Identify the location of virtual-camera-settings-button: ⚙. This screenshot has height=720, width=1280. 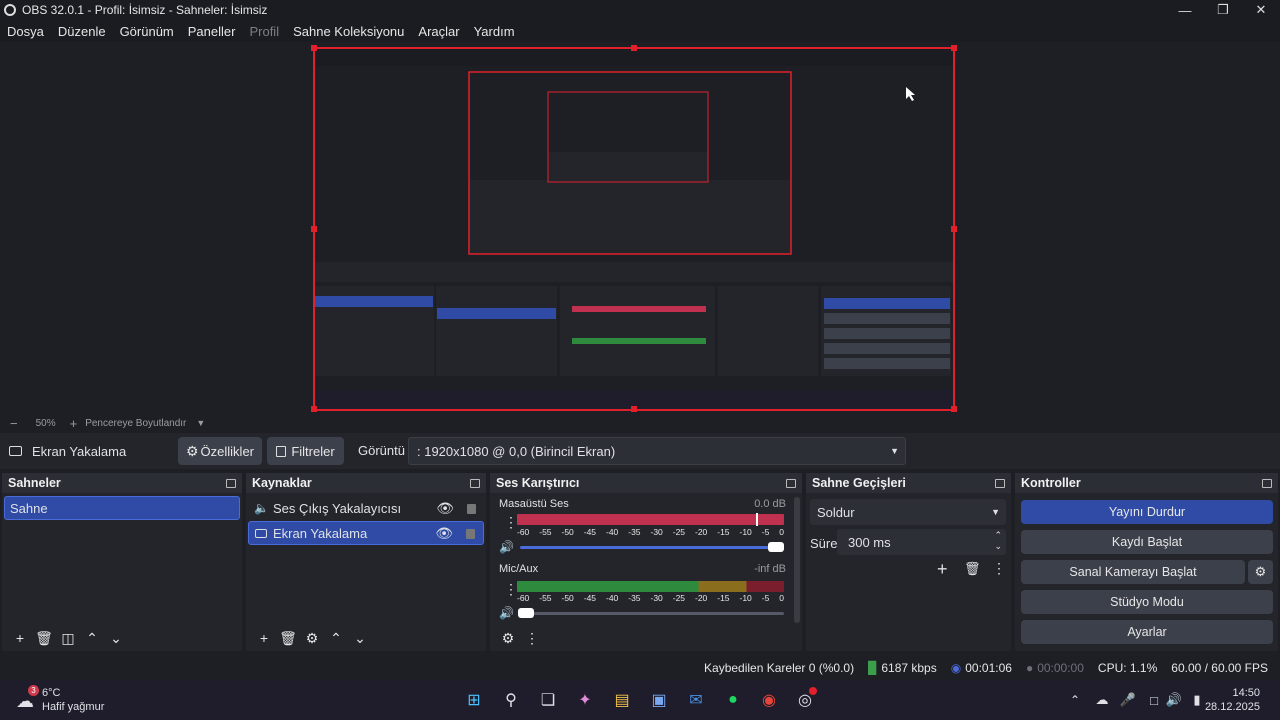
(1260, 572).